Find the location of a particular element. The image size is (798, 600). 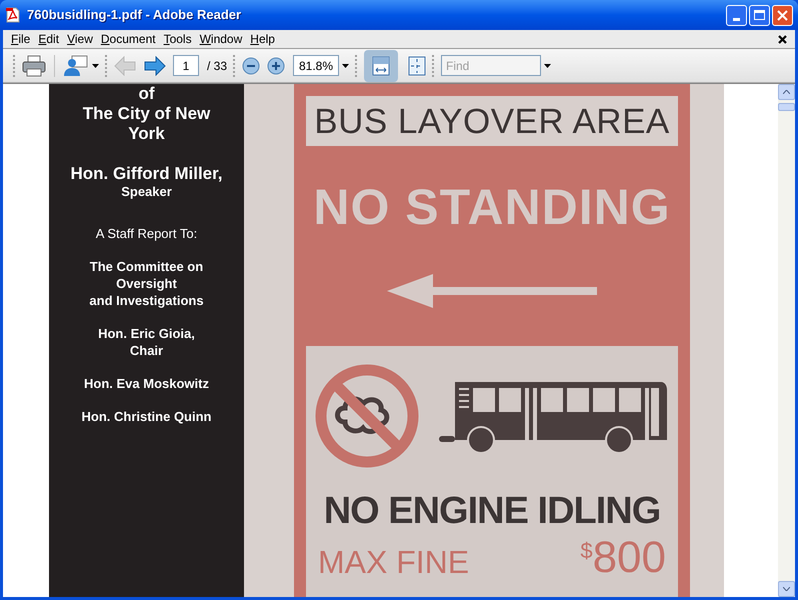

close-button is located at coordinates (782, 15).